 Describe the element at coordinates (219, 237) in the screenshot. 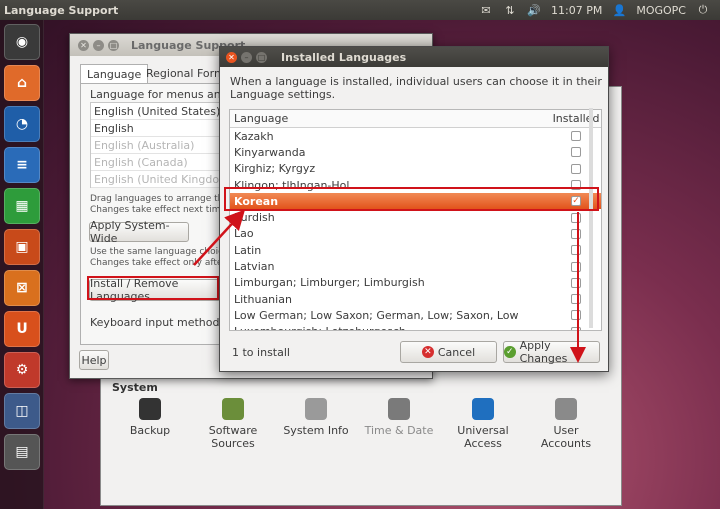

I see `arrow-to-korean` at that location.